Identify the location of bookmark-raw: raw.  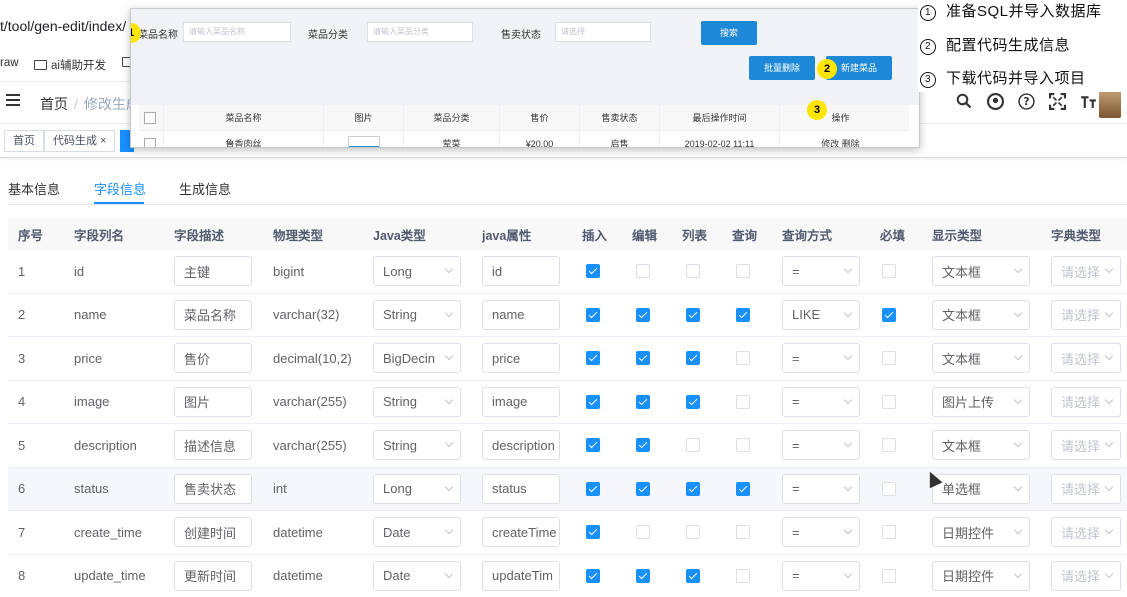
(9, 63).